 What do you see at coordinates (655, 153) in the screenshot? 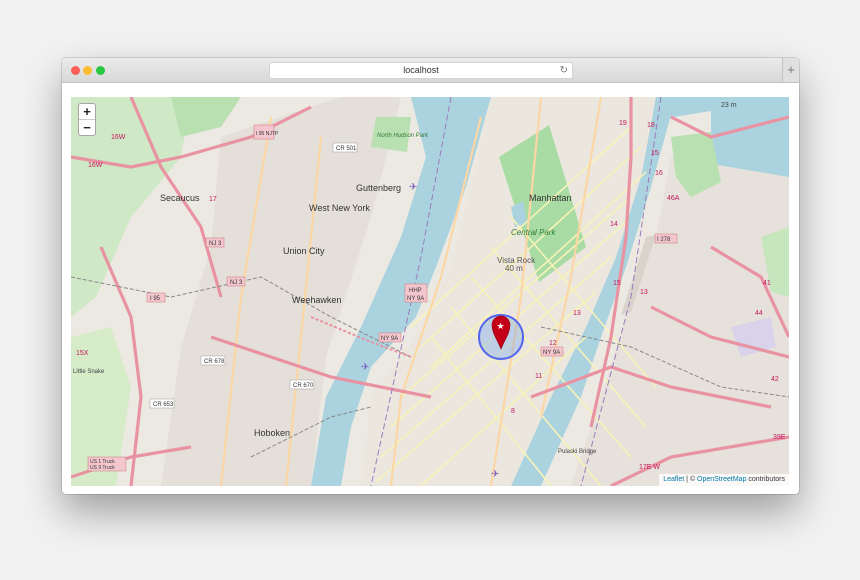
I see `num-15: 15` at bounding box center [655, 153].